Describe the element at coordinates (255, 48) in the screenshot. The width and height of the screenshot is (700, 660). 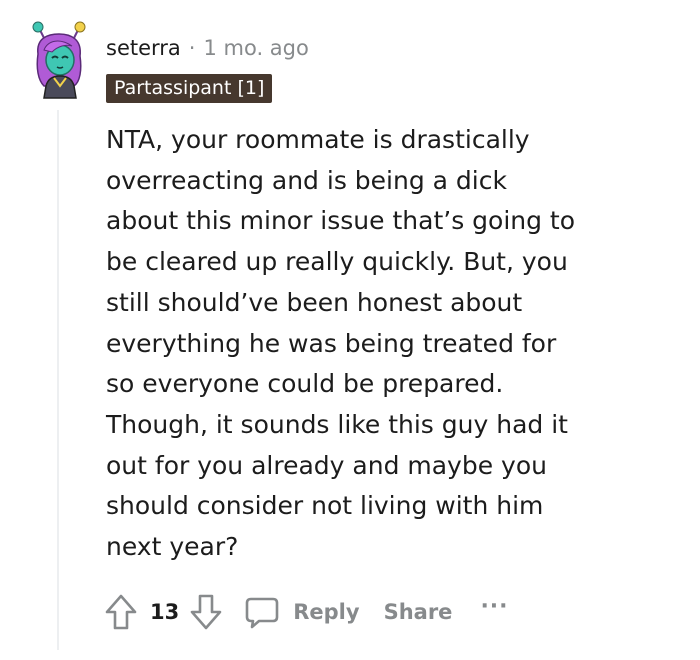
I see `timestamp: 1 mo. ago` at that location.